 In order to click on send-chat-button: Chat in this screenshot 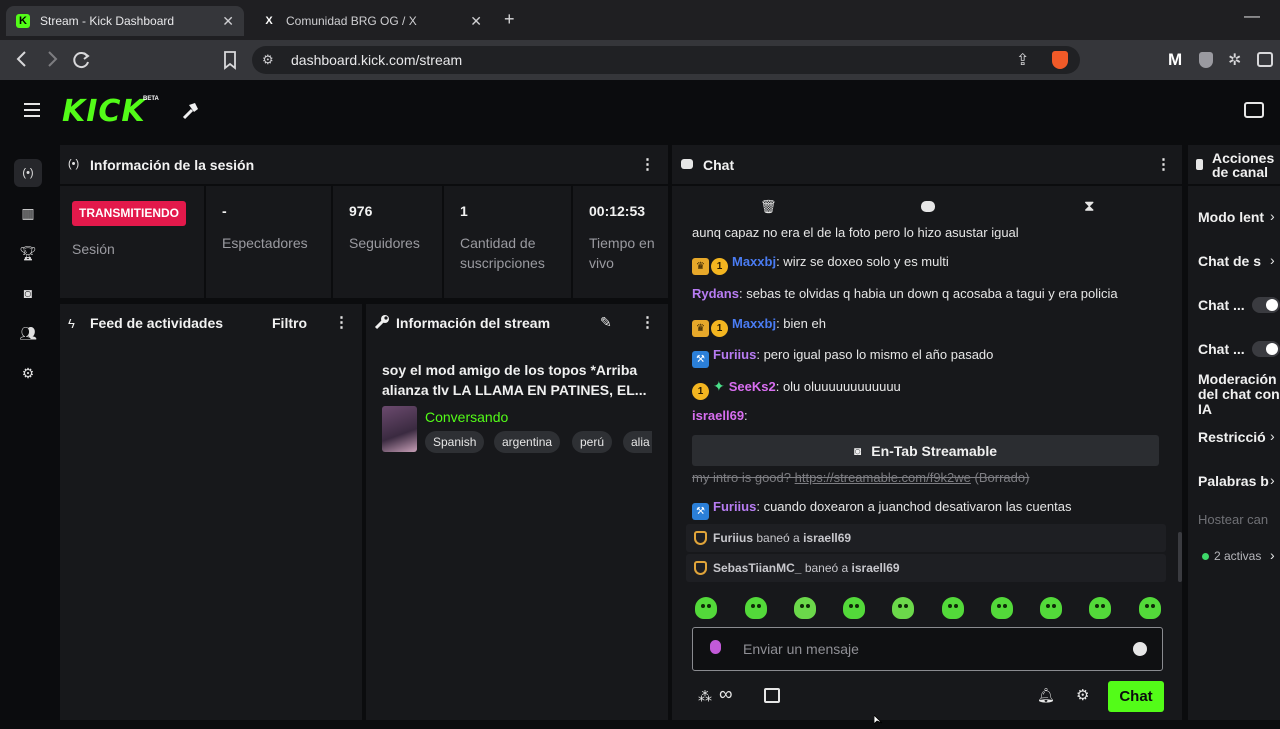, I will do `click(1136, 696)`.